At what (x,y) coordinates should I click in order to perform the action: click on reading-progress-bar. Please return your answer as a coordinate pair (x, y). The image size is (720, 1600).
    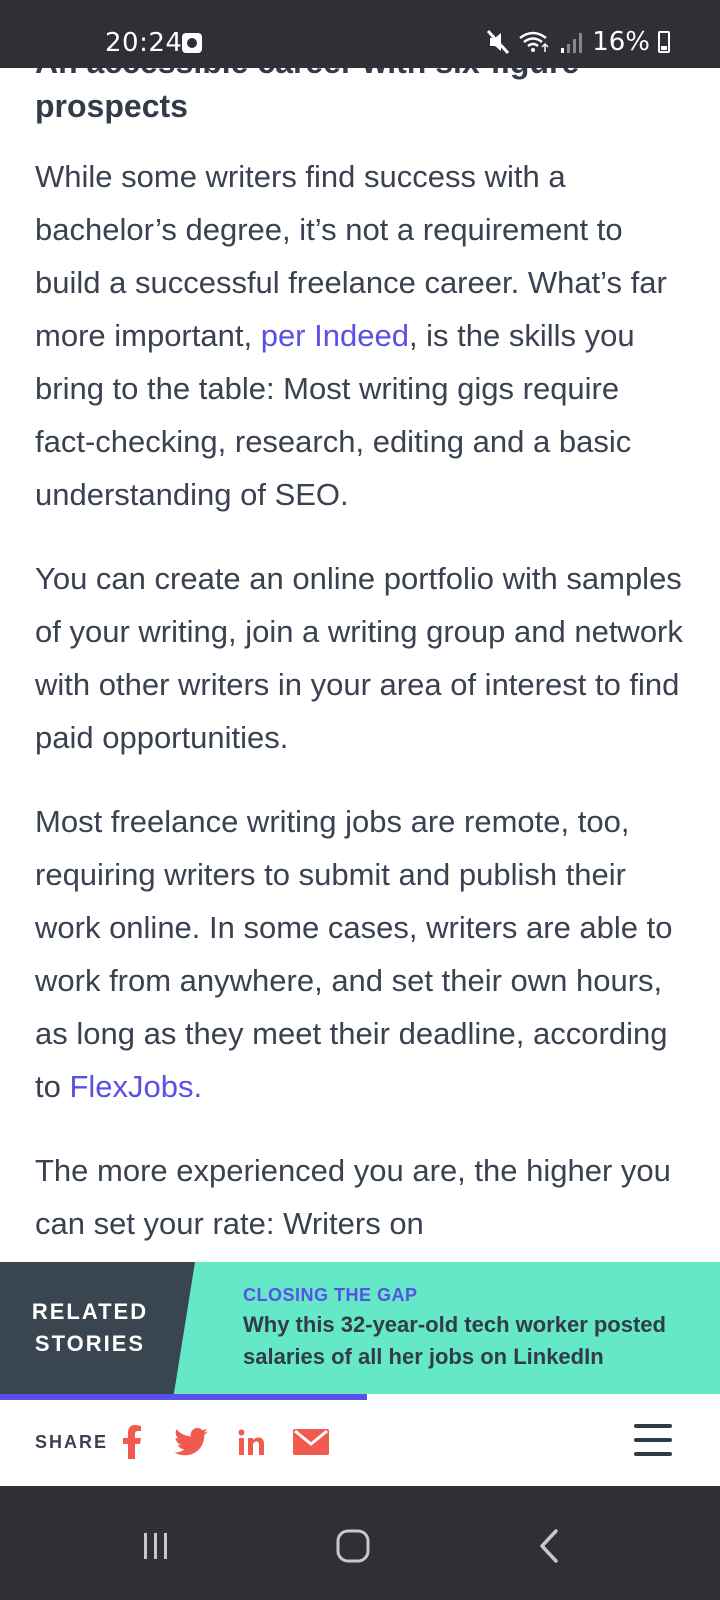
    Looking at the image, I should click on (360, 1397).